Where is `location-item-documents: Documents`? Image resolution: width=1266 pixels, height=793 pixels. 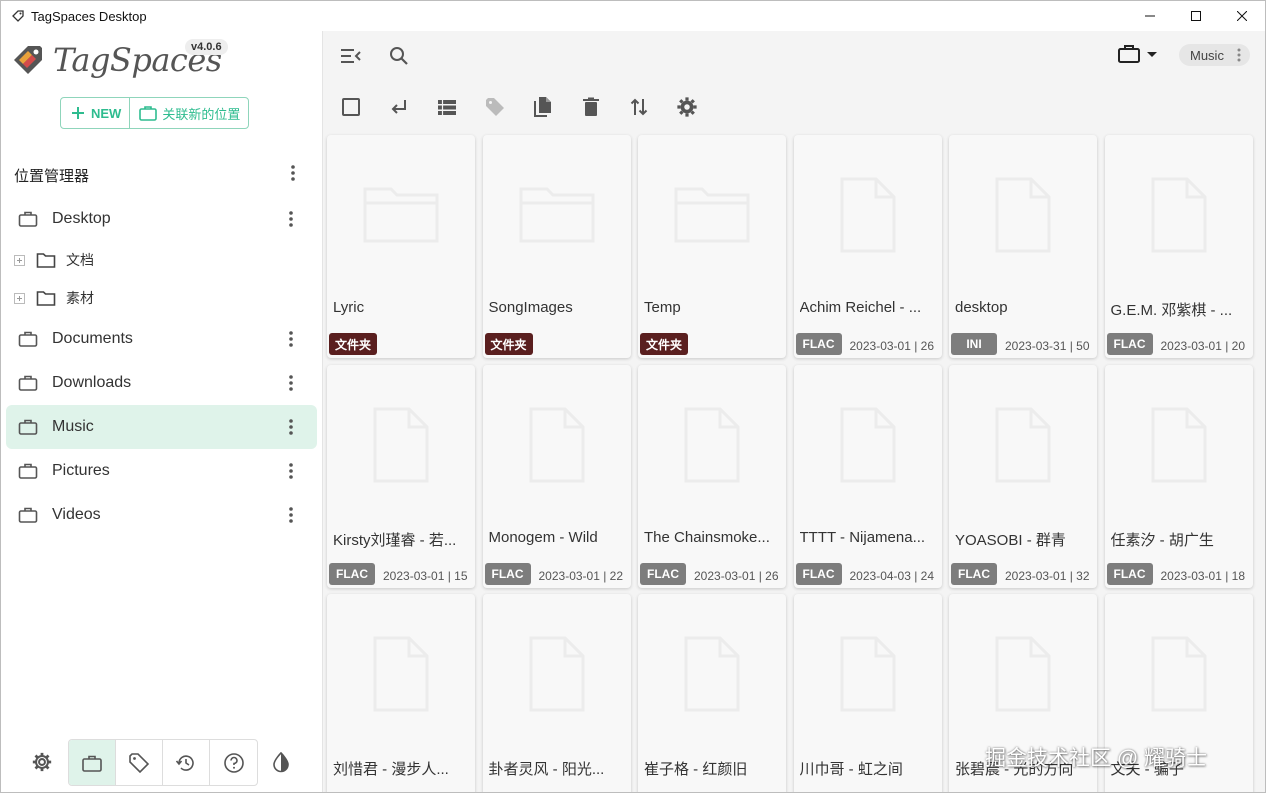 location-item-documents: Documents is located at coordinates (161, 339).